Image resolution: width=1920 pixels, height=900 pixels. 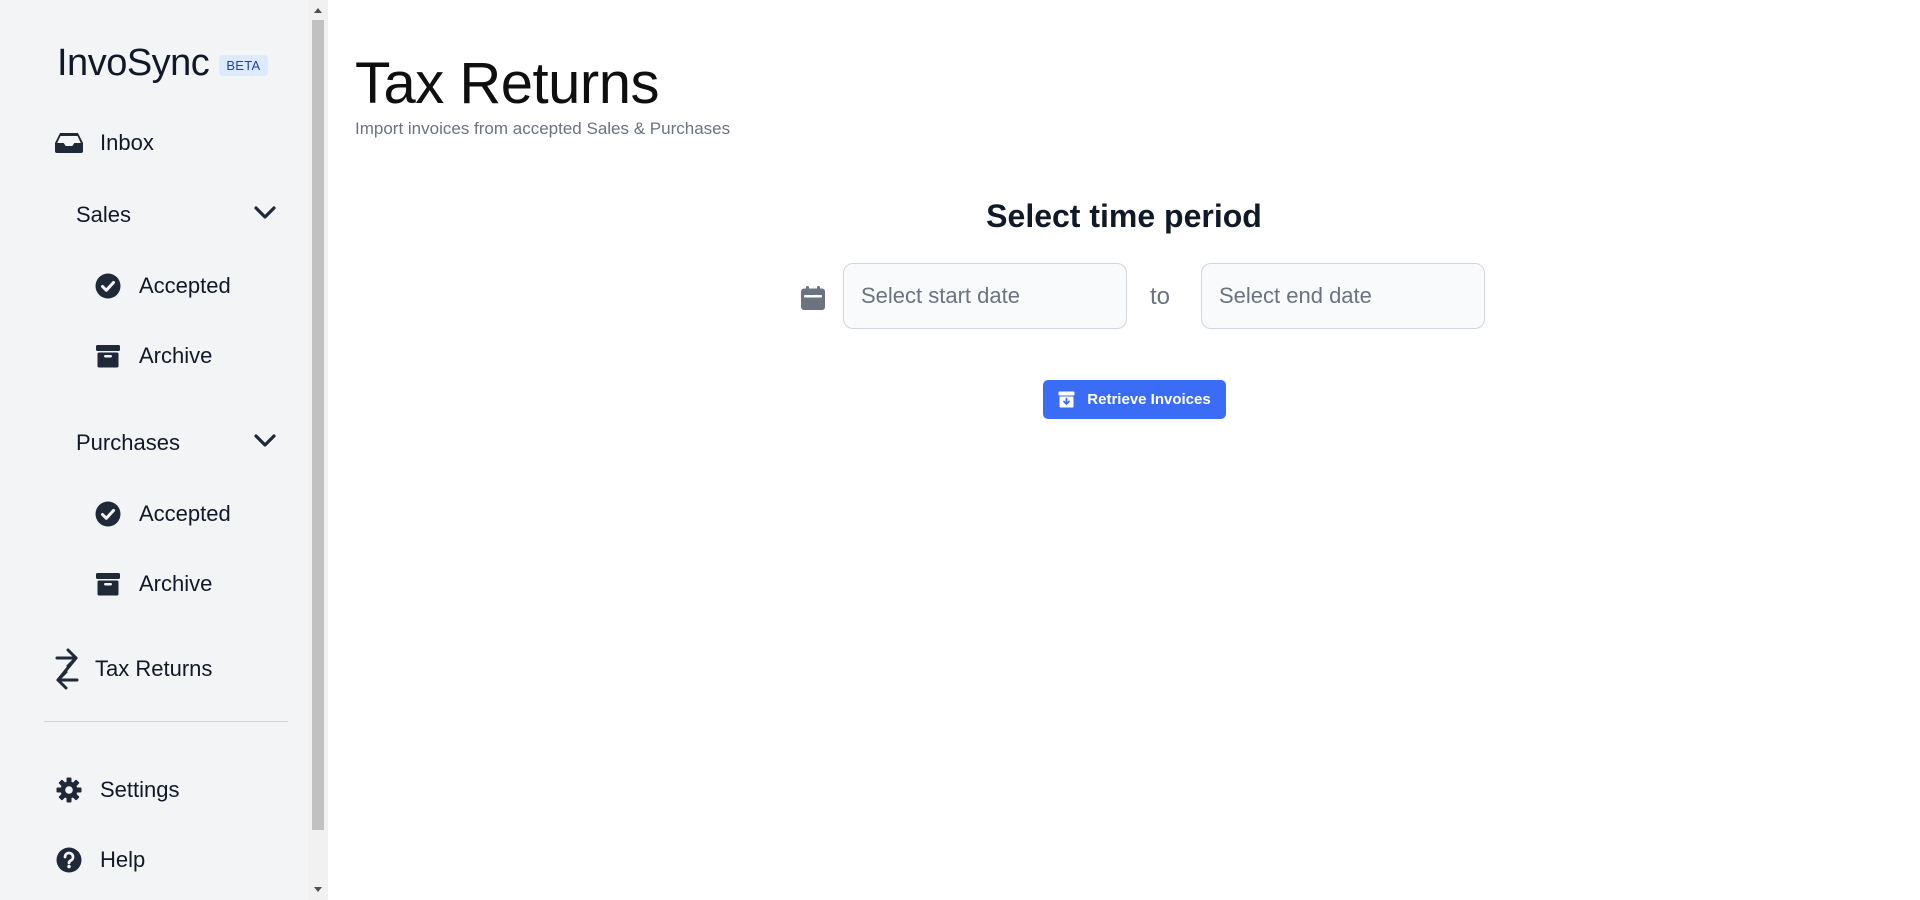 What do you see at coordinates (140, 789) in the screenshot?
I see `sidebar-item-label: Settings` at bounding box center [140, 789].